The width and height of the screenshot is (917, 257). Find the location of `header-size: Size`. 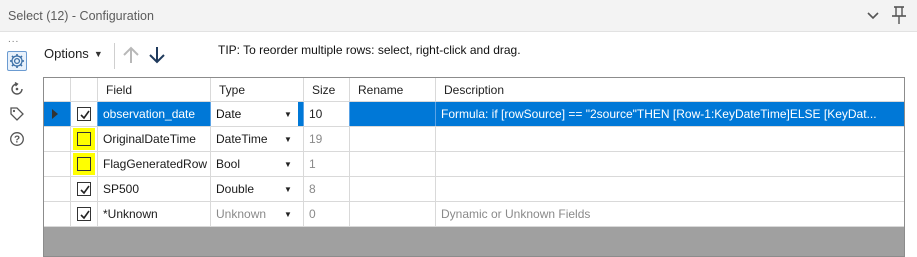

header-size: Size is located at coordinates (327, 89).